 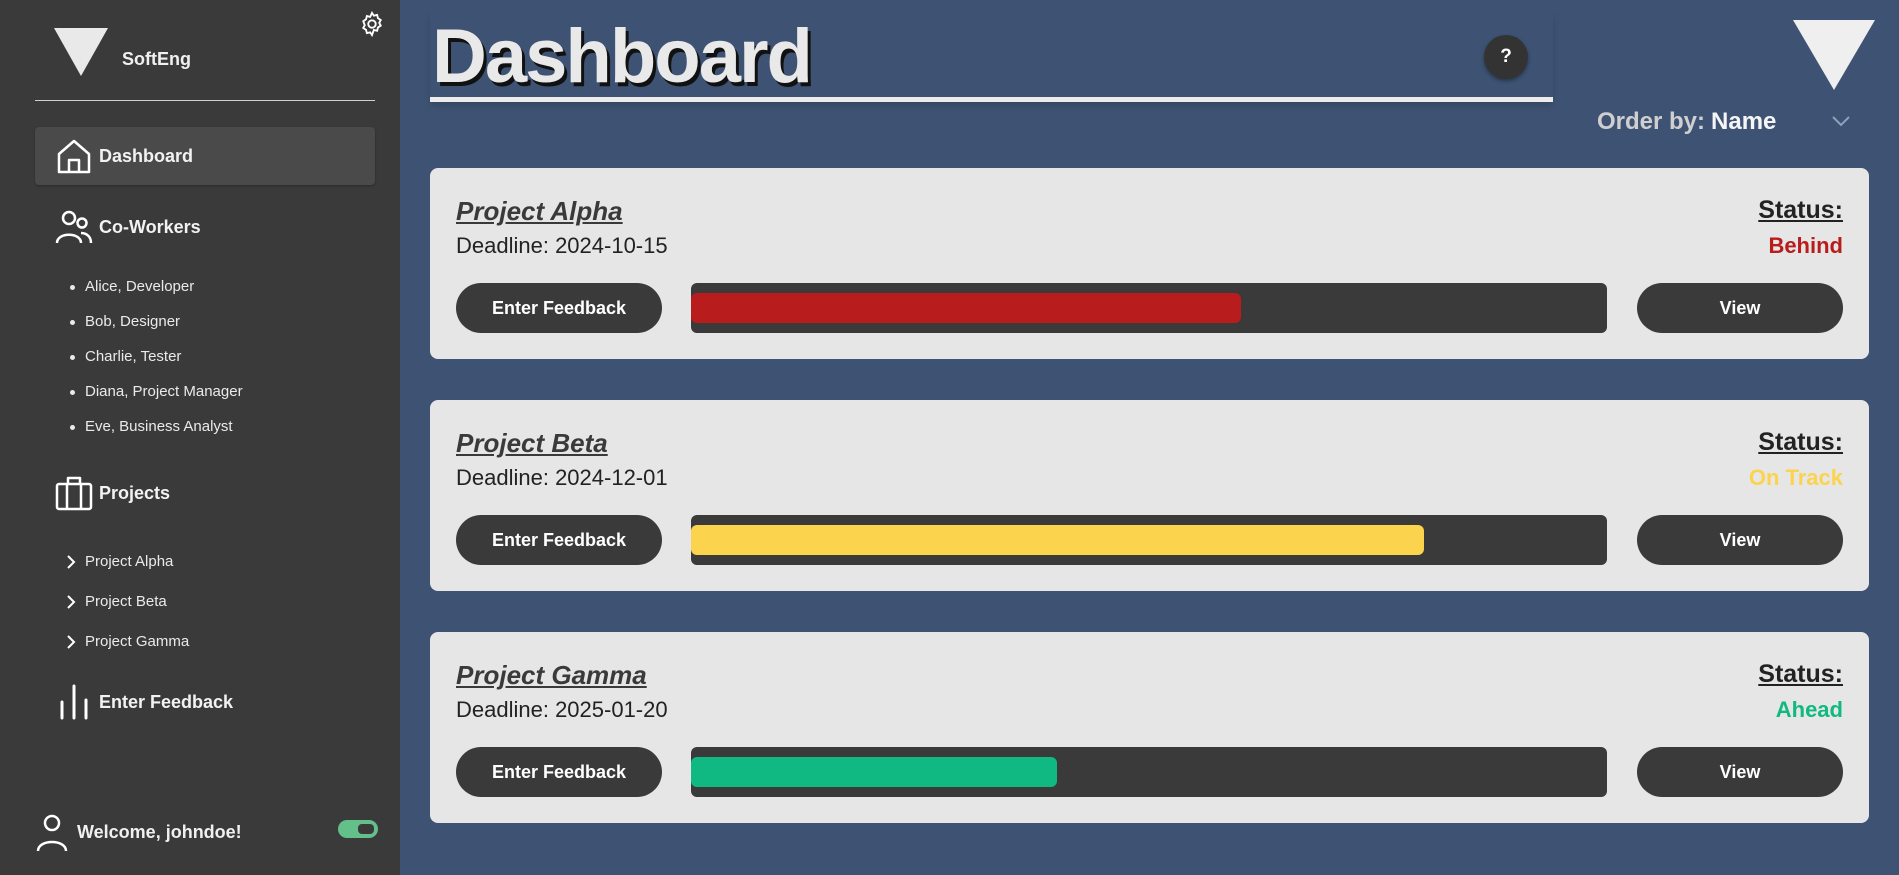 I want to click on menu-triangle-icon, so click(x=1834, y=55).